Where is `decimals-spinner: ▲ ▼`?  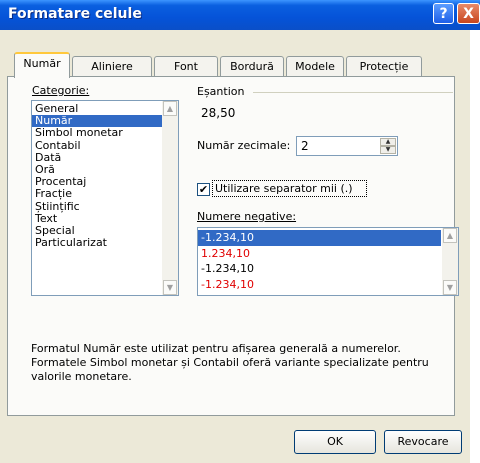 decimals-spinner: ▲ ▼ is located at coordinates (388, 146).